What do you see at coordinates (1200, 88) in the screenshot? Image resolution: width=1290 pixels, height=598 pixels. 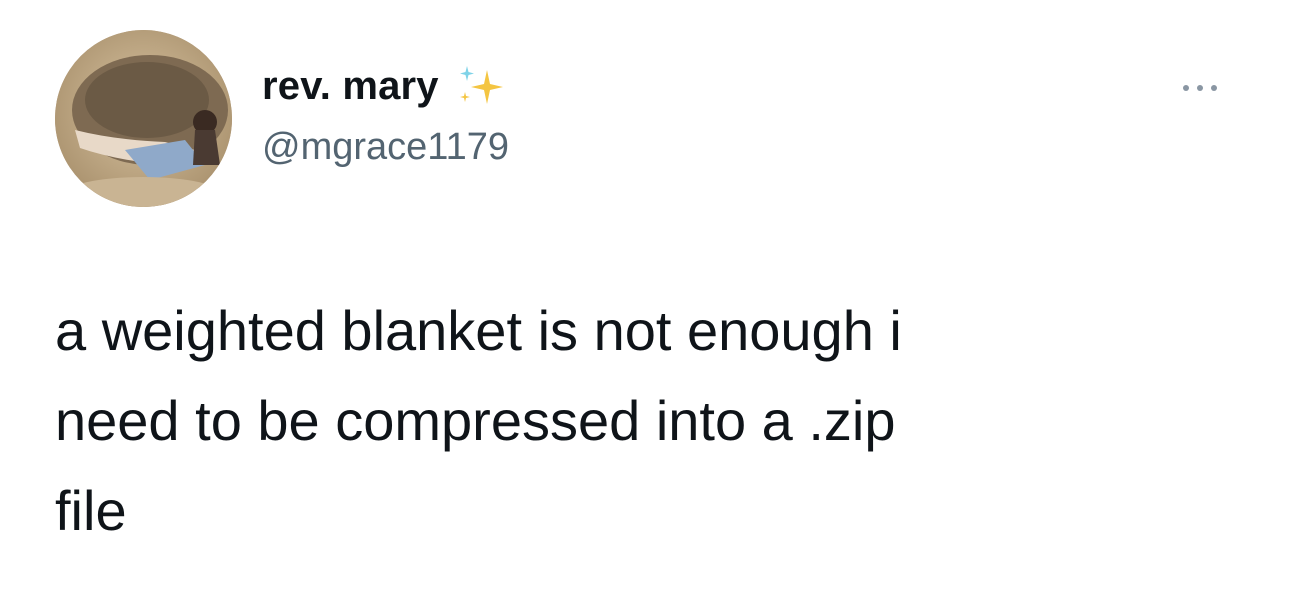 I see `more-options-icon` at bounding box center [1200, 88].